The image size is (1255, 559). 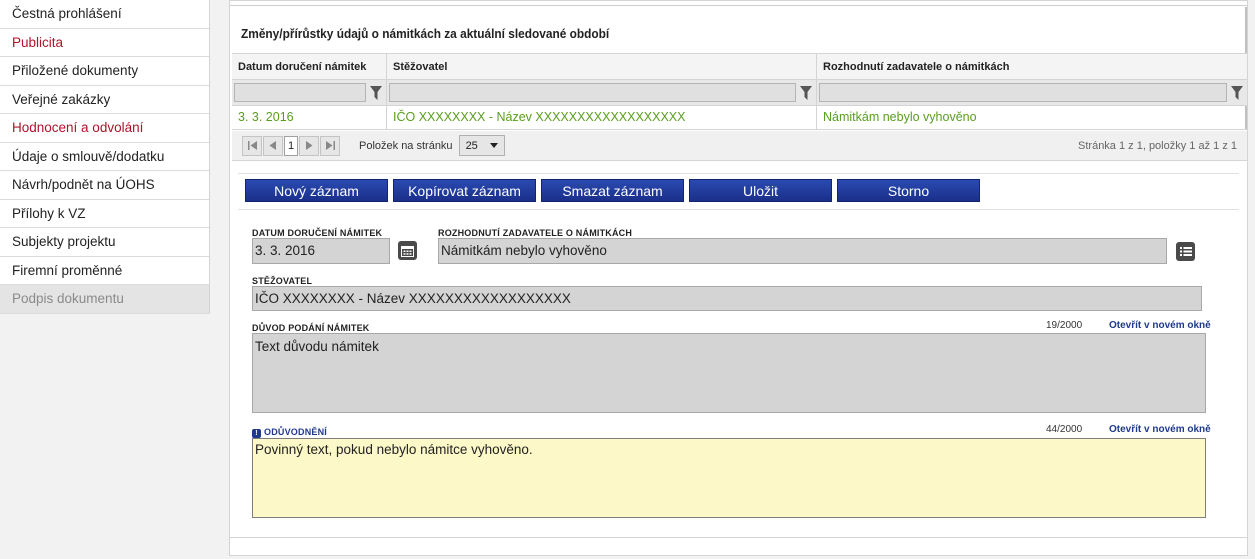 What do you see at coordinates (760, 190) in the screenshot?
I see `save-button: Uložit` at bounding box center [760, 190].